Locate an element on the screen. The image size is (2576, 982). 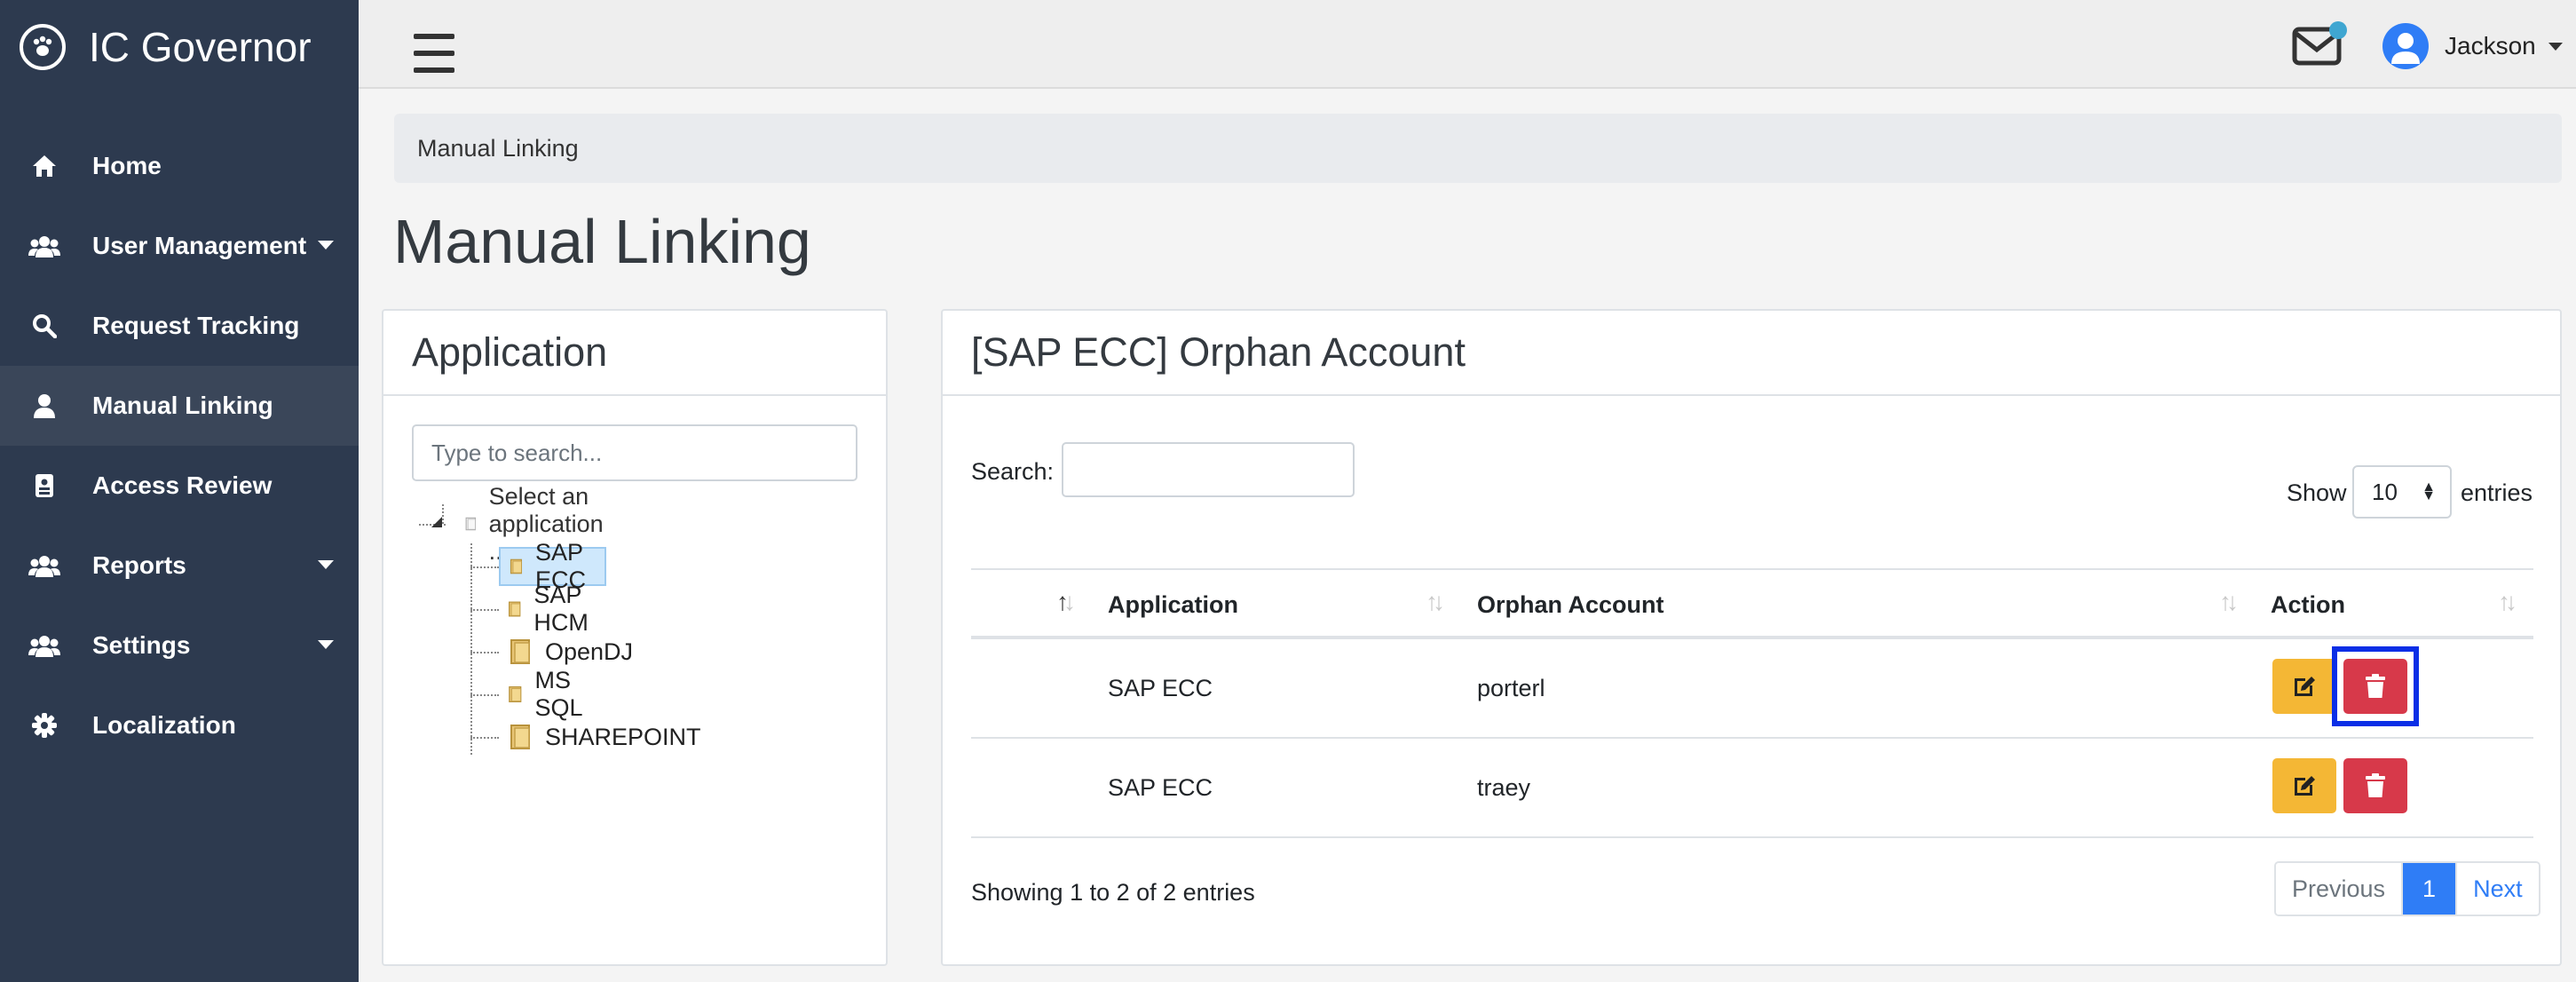
delete-button is located at coordinates (2375, 785).